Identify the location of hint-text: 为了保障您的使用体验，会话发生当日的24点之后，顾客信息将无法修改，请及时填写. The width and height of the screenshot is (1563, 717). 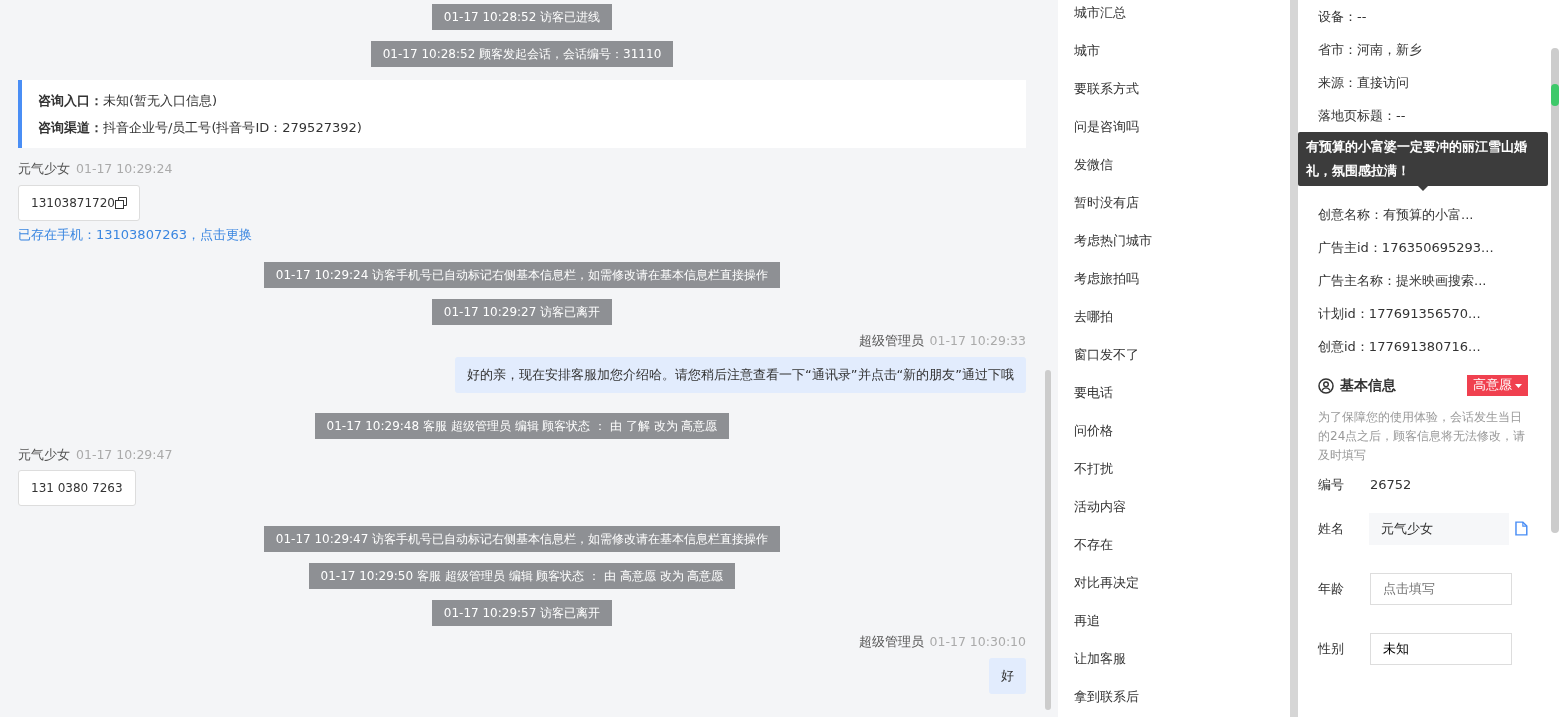
(1422, 436).